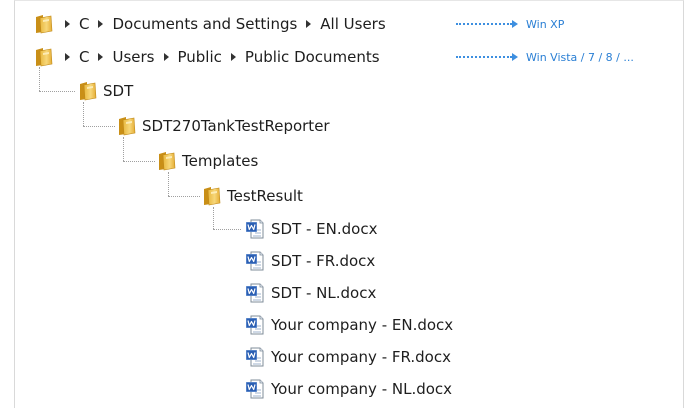 The width and height of the screenshot is (687, 408). What do you see at coordinates (118, 91) in the screenshot?
I see `folder-label: SDT` at bounding box center [118, 91].